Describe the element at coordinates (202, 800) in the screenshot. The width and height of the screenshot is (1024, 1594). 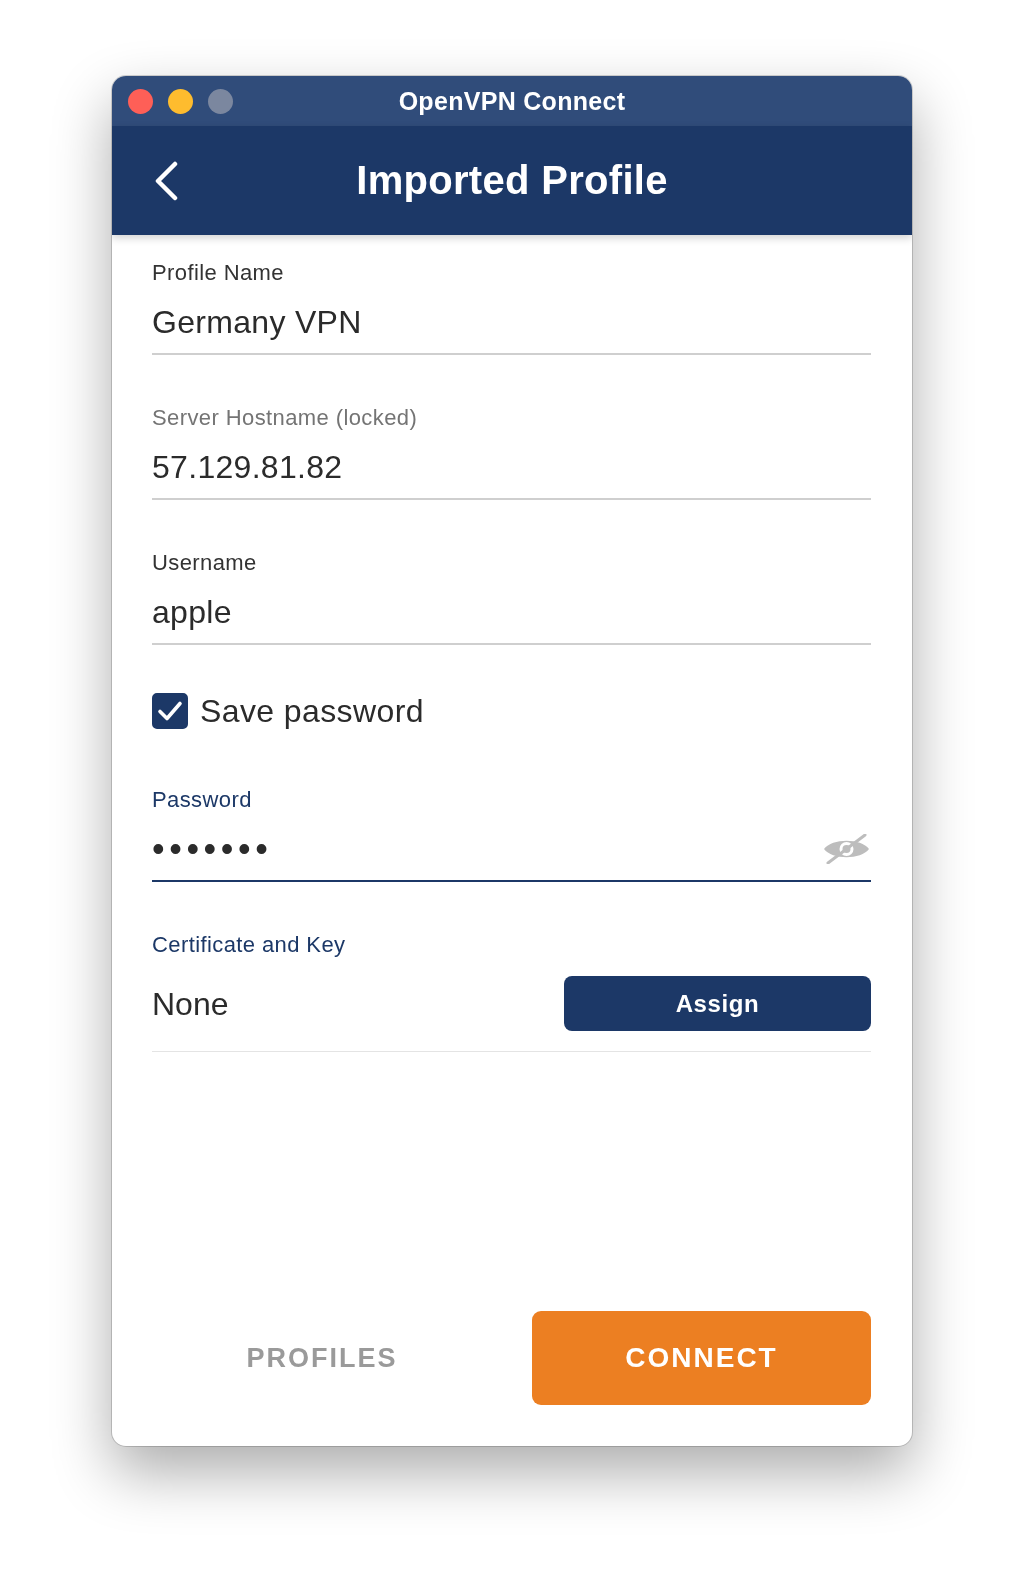
I see `field-label: Password` at that location.